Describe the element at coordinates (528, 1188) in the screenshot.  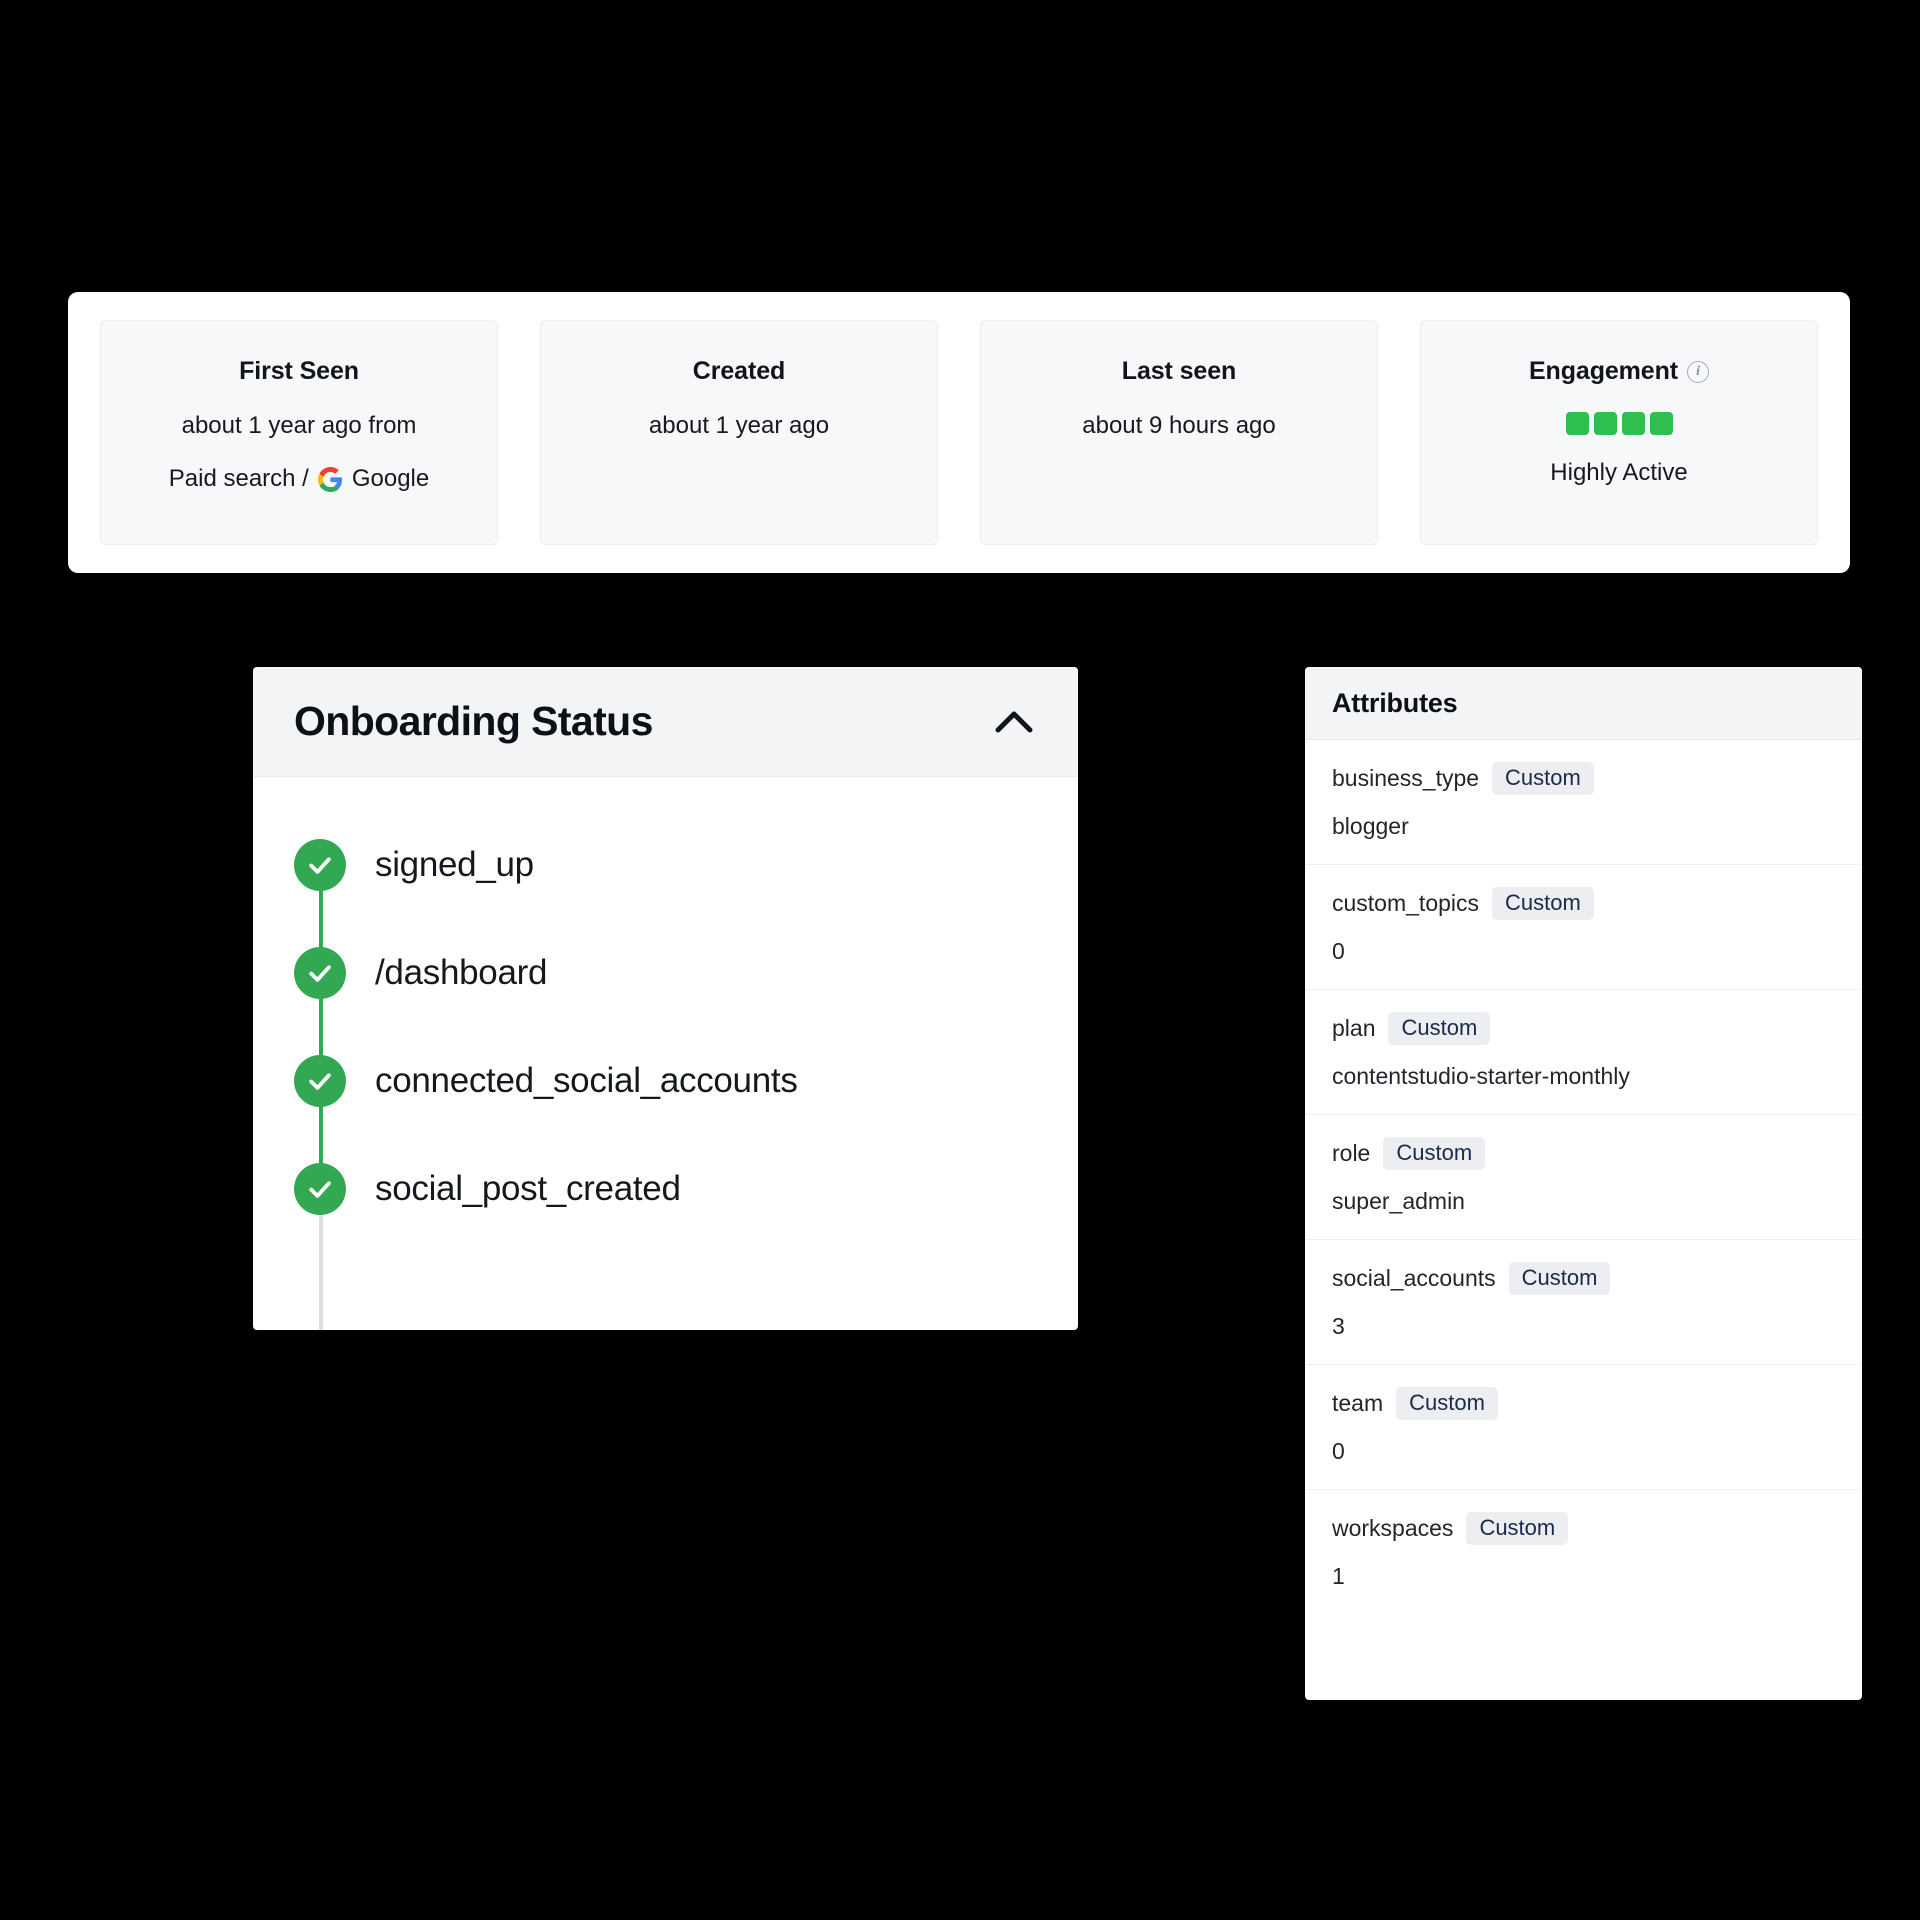
I see `step-label: social_post_created` at that location.